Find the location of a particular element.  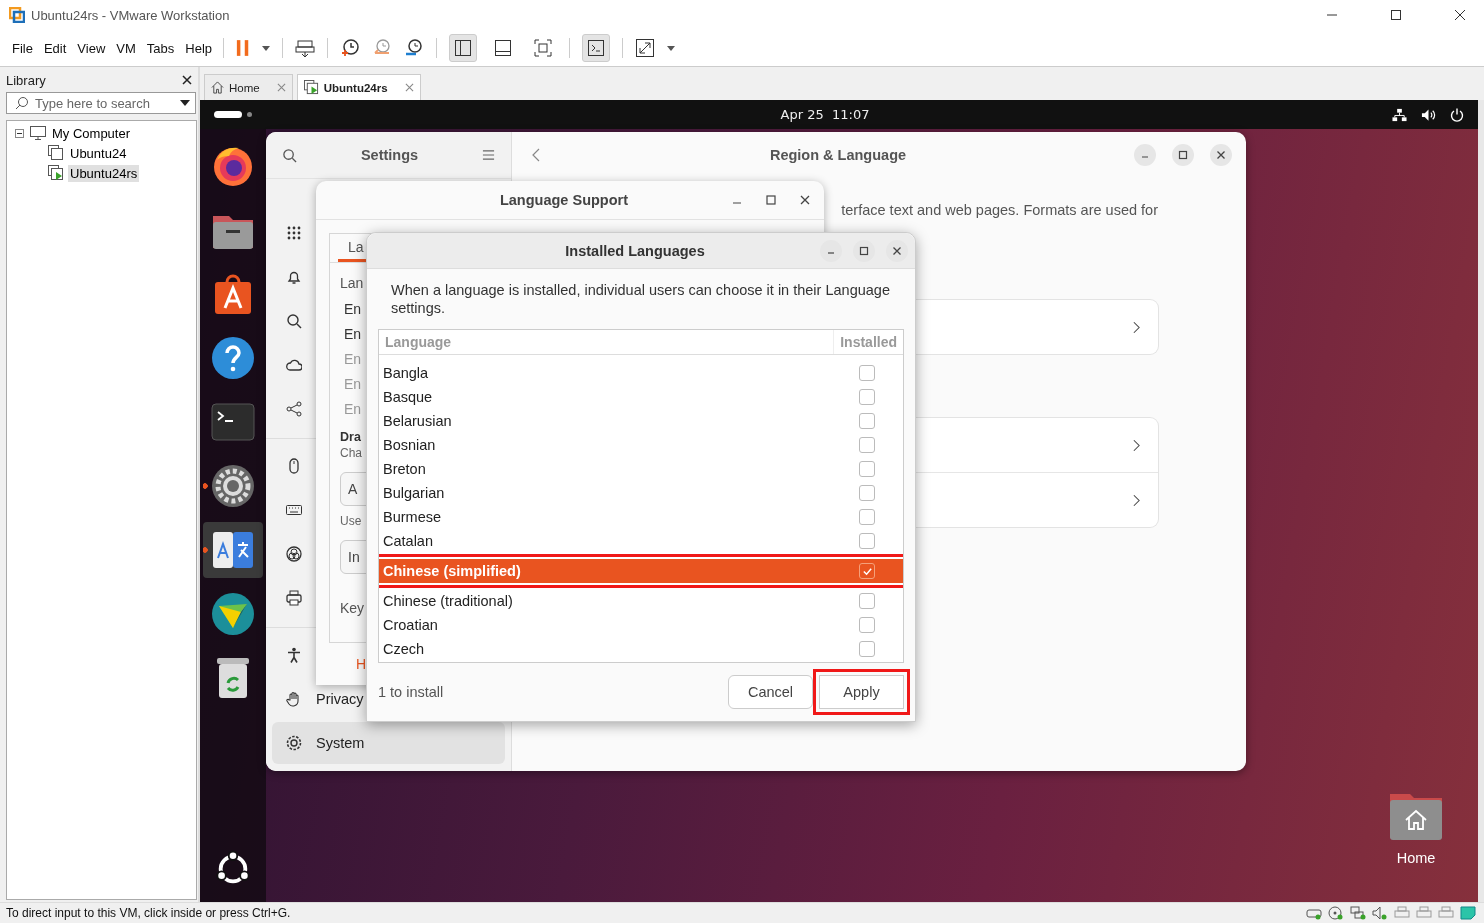

description-text: terface text and web pages. Formats are used for is located at coordinates (999, 210).